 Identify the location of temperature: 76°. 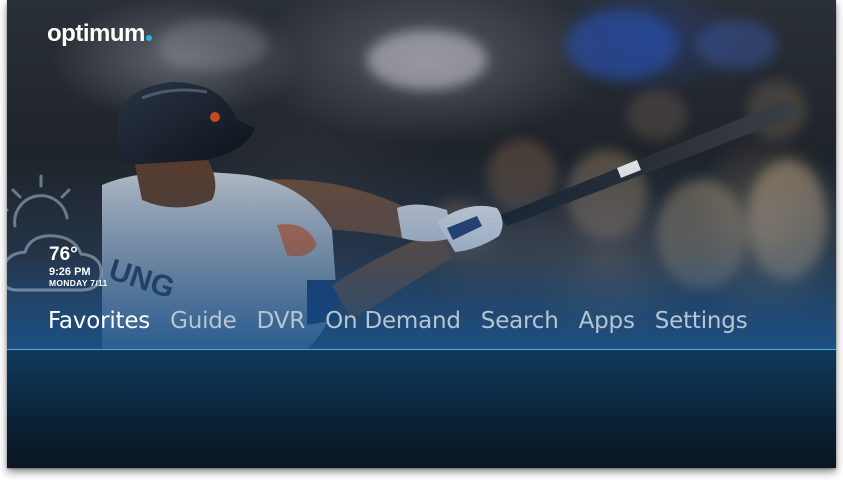
(63, 254).